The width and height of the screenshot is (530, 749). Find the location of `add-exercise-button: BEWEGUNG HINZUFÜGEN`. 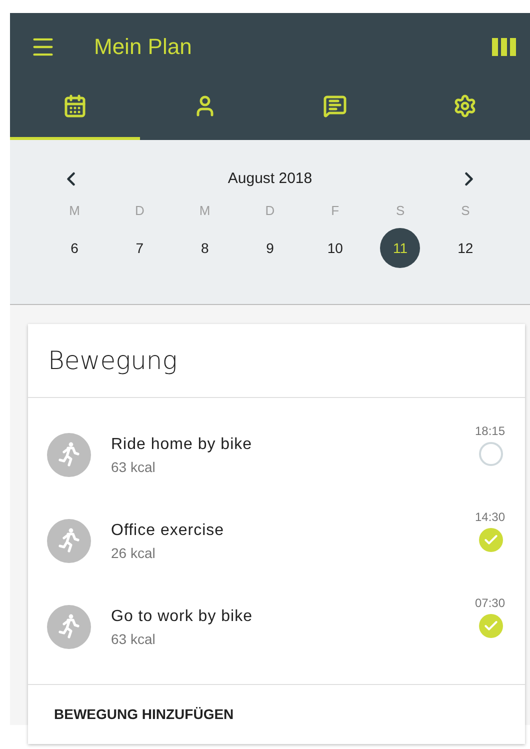

add-exercise-button: BEWEGUNG HINZUFÜGEN is located at coordinates (144, 714).